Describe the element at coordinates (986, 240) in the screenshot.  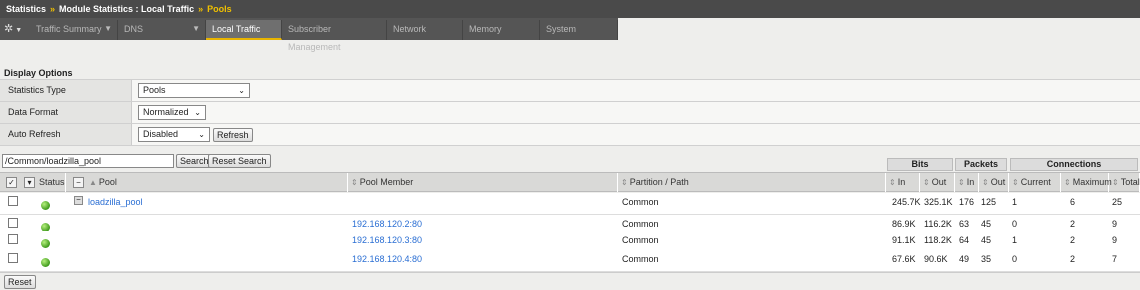
I see `packets-out-cell: 45` at that location.